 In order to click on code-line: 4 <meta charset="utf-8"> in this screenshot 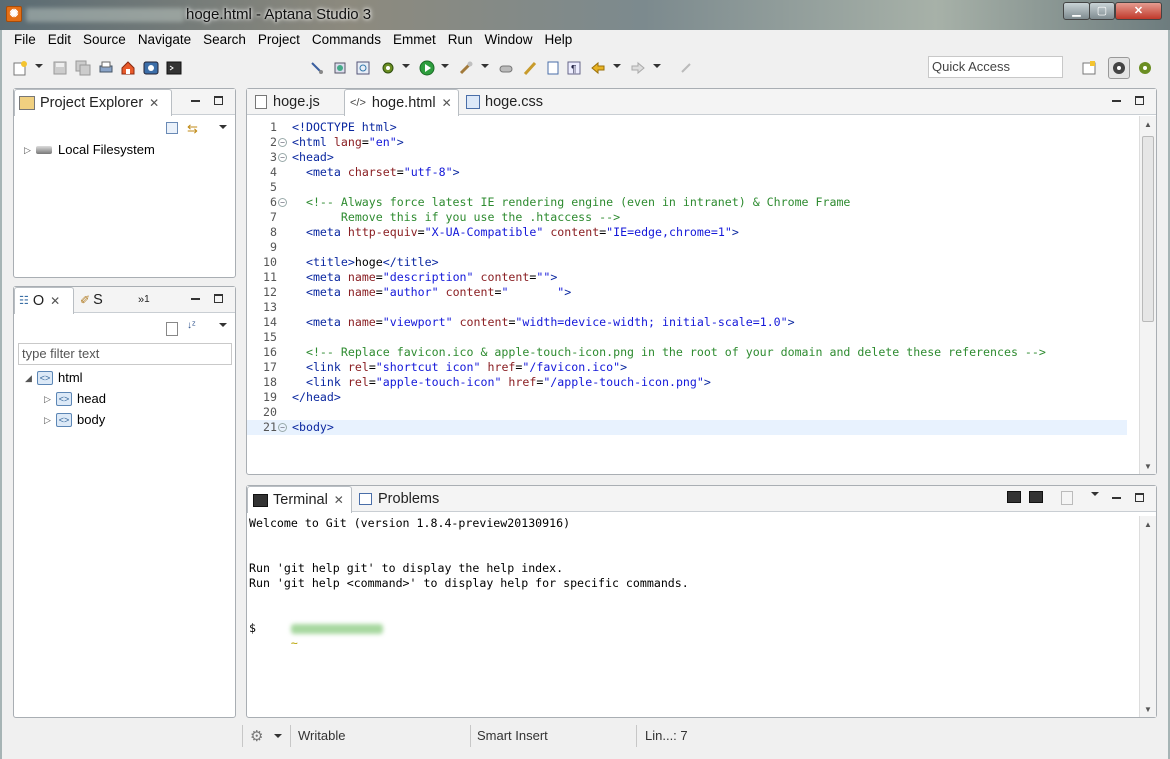, I will do `click(687, 172)`.